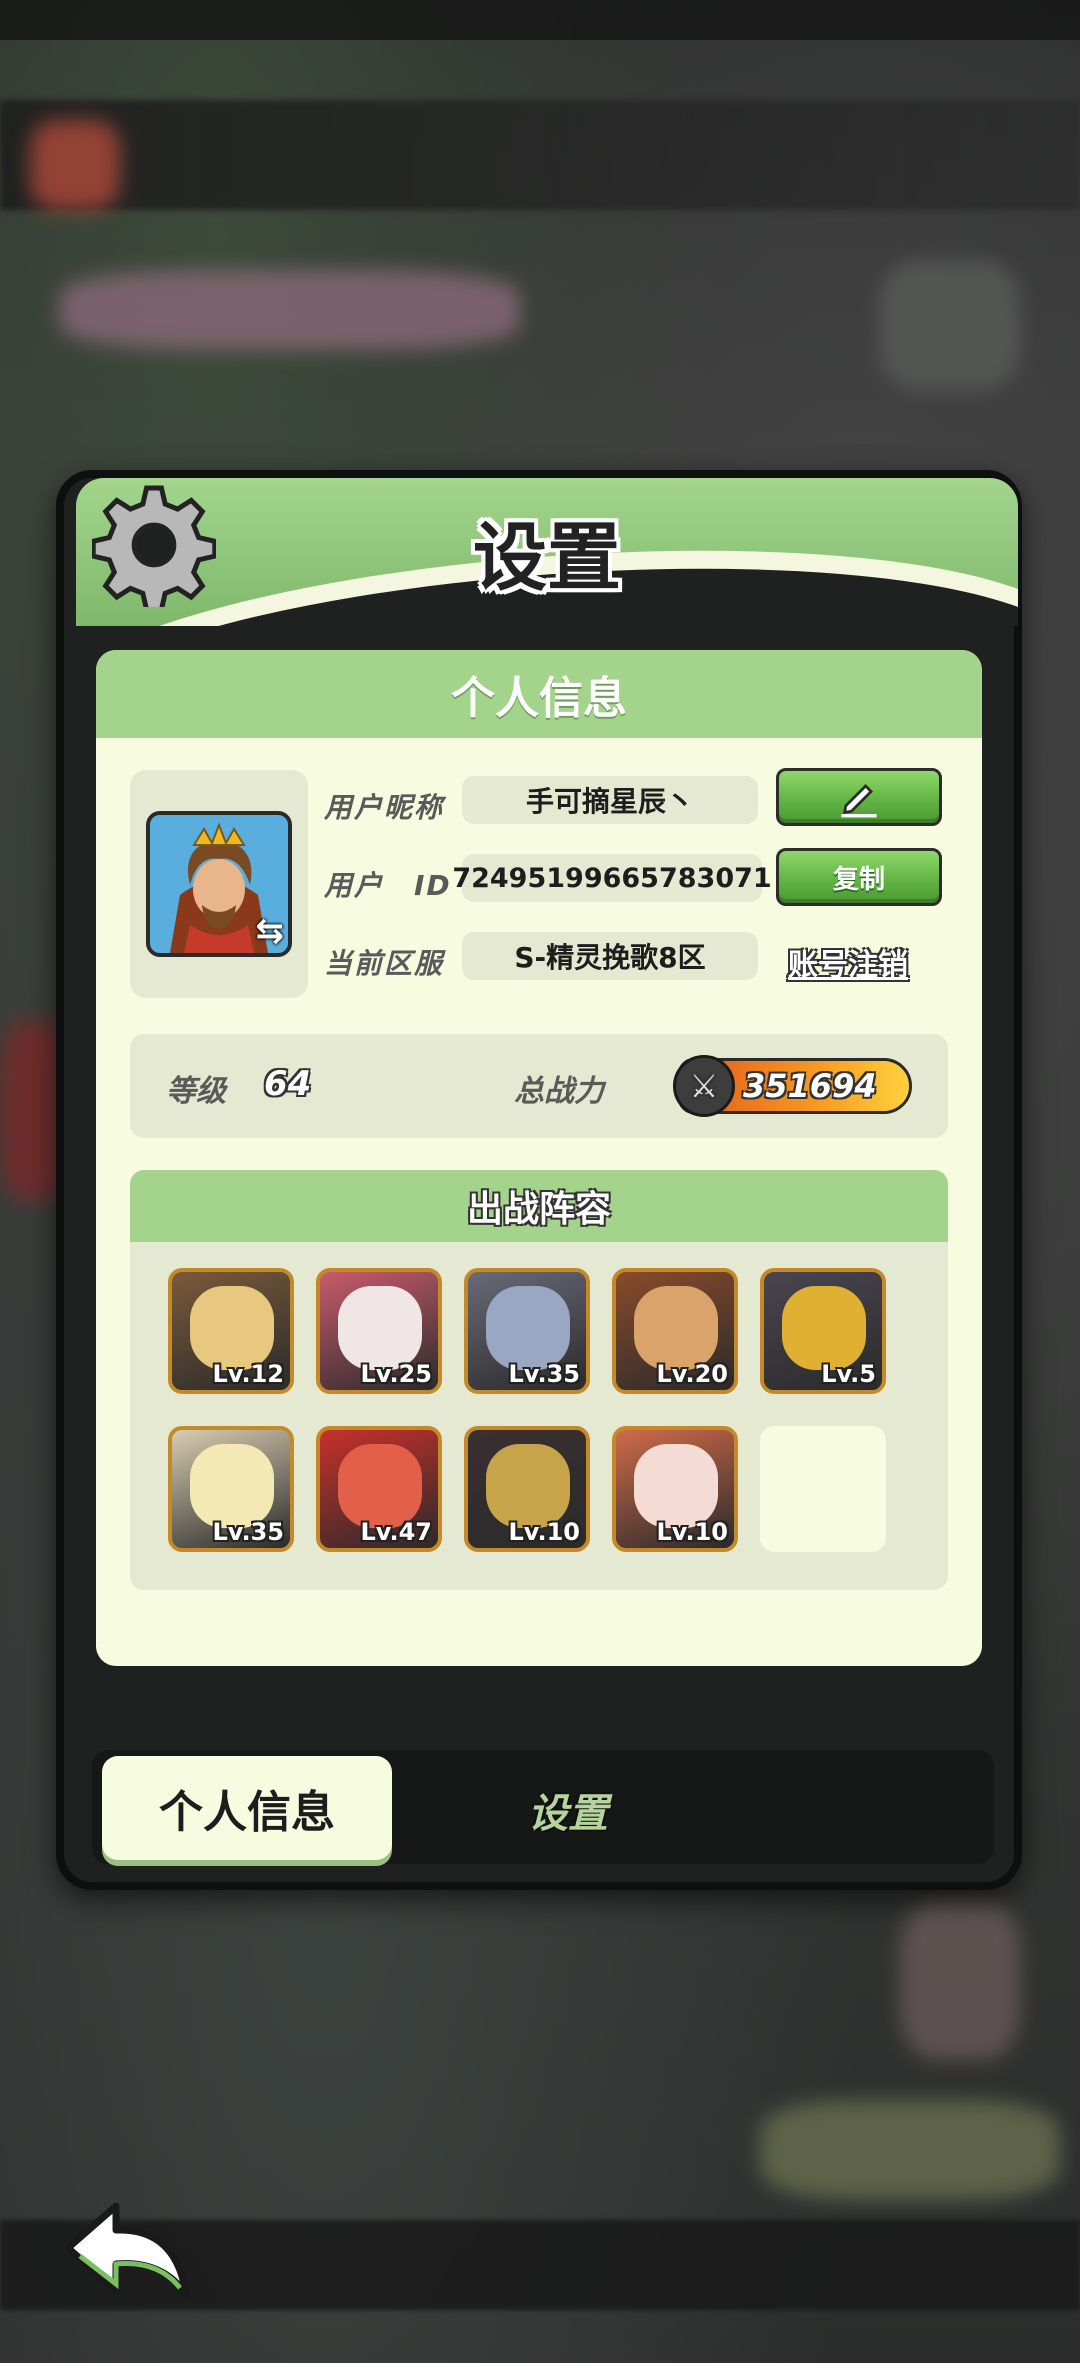 The width and height of the screenshot is (1080, 2363). Describe the element at coordinates (388, 885) in the screenshot. I see `userid-label: 用户 ID` at that location.